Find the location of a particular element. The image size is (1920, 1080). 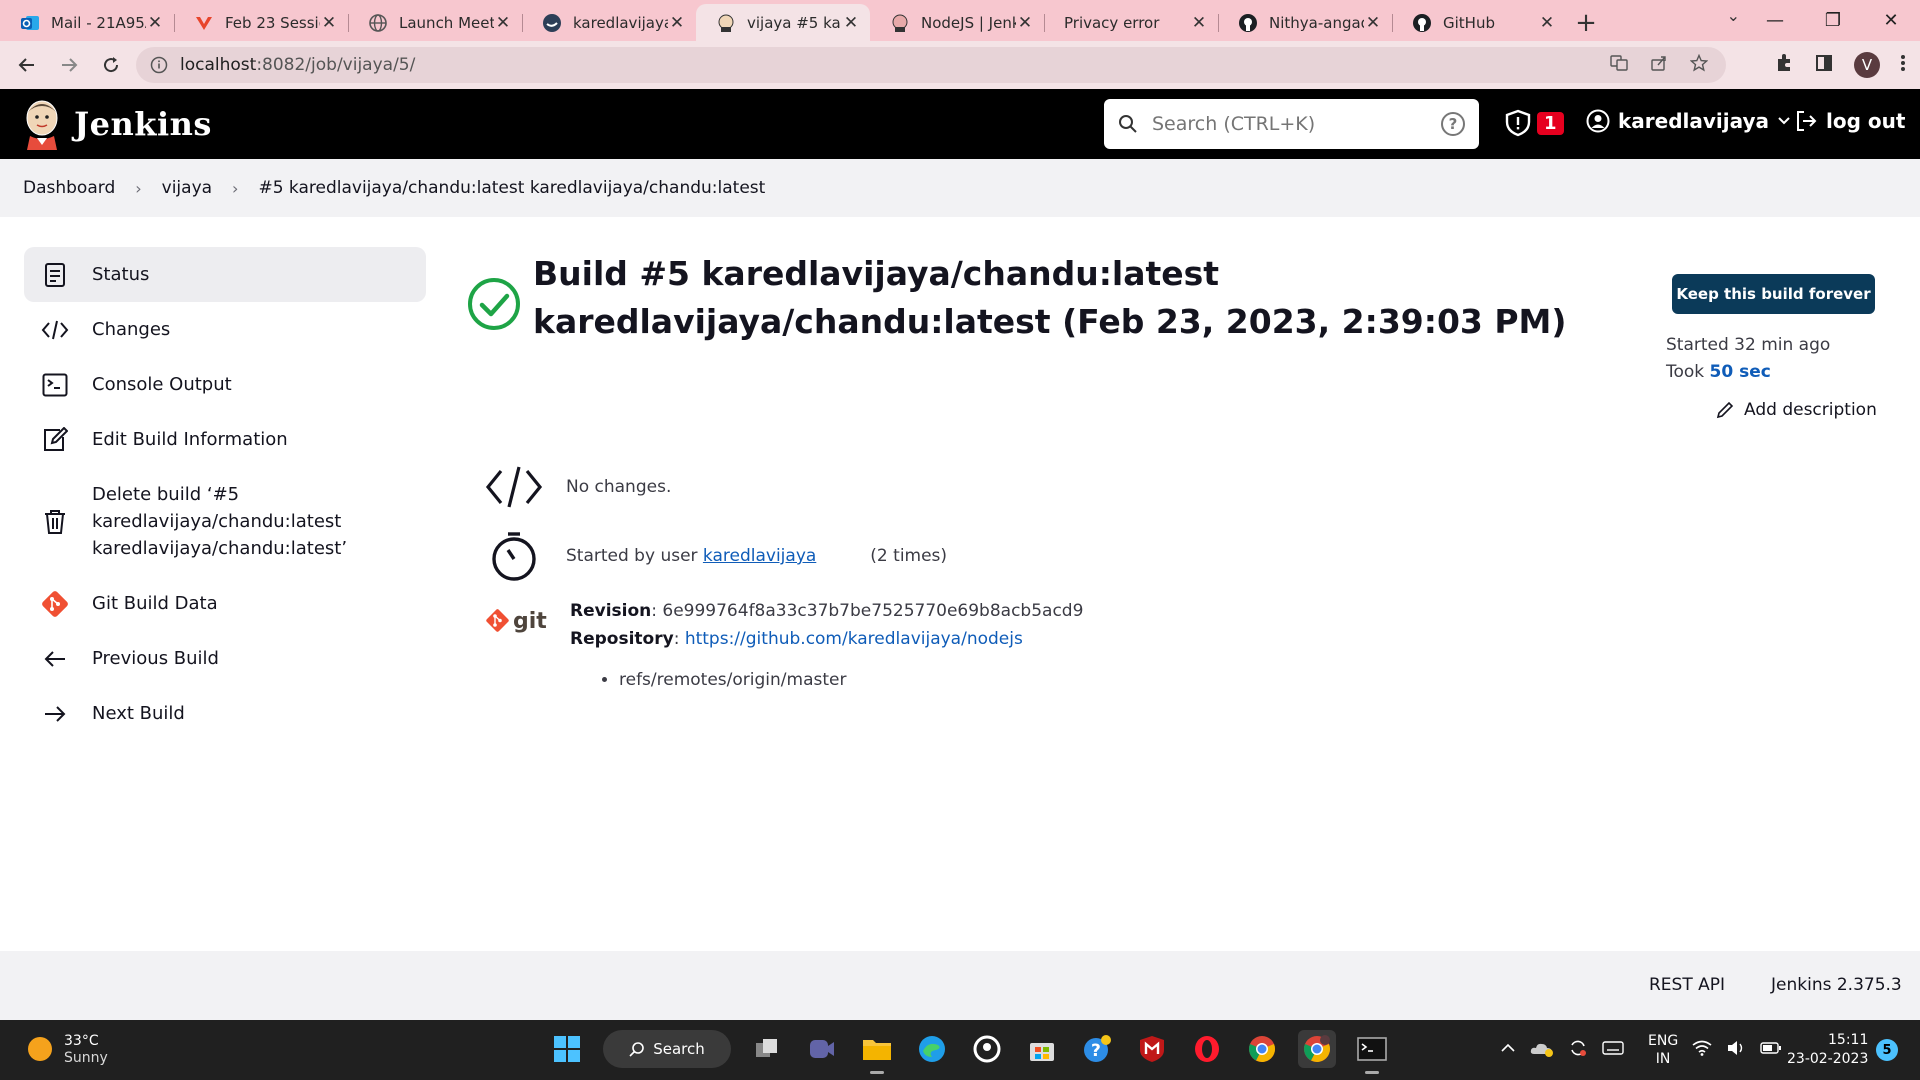

edge-icon is located at coordinates (932, 1049).